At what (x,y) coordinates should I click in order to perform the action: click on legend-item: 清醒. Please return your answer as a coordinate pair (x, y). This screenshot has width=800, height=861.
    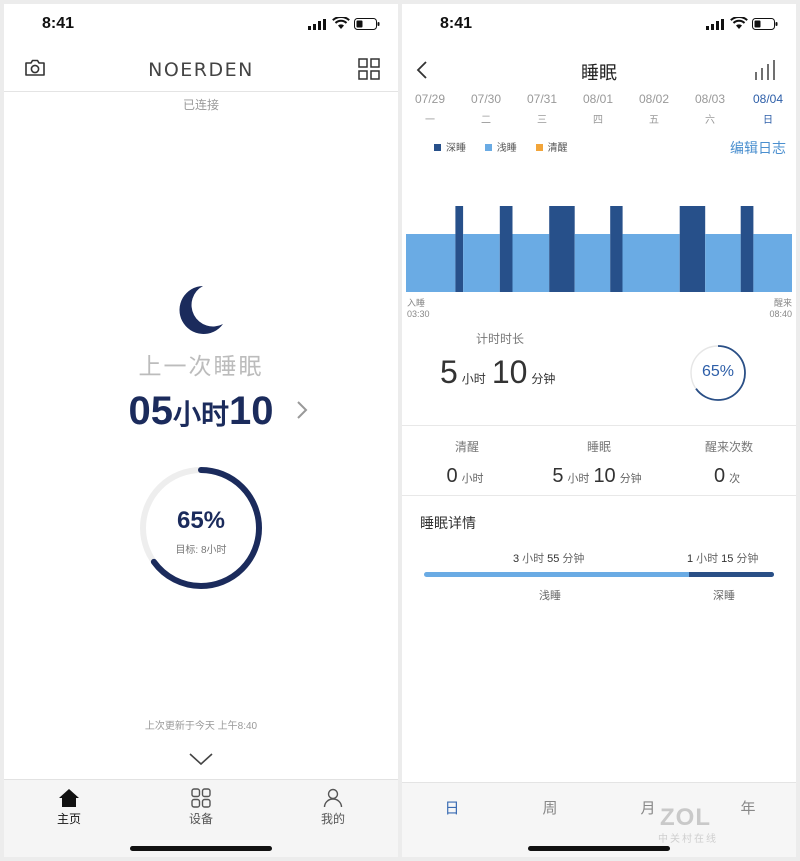
    Looking at the image, I should click on (551, 148).